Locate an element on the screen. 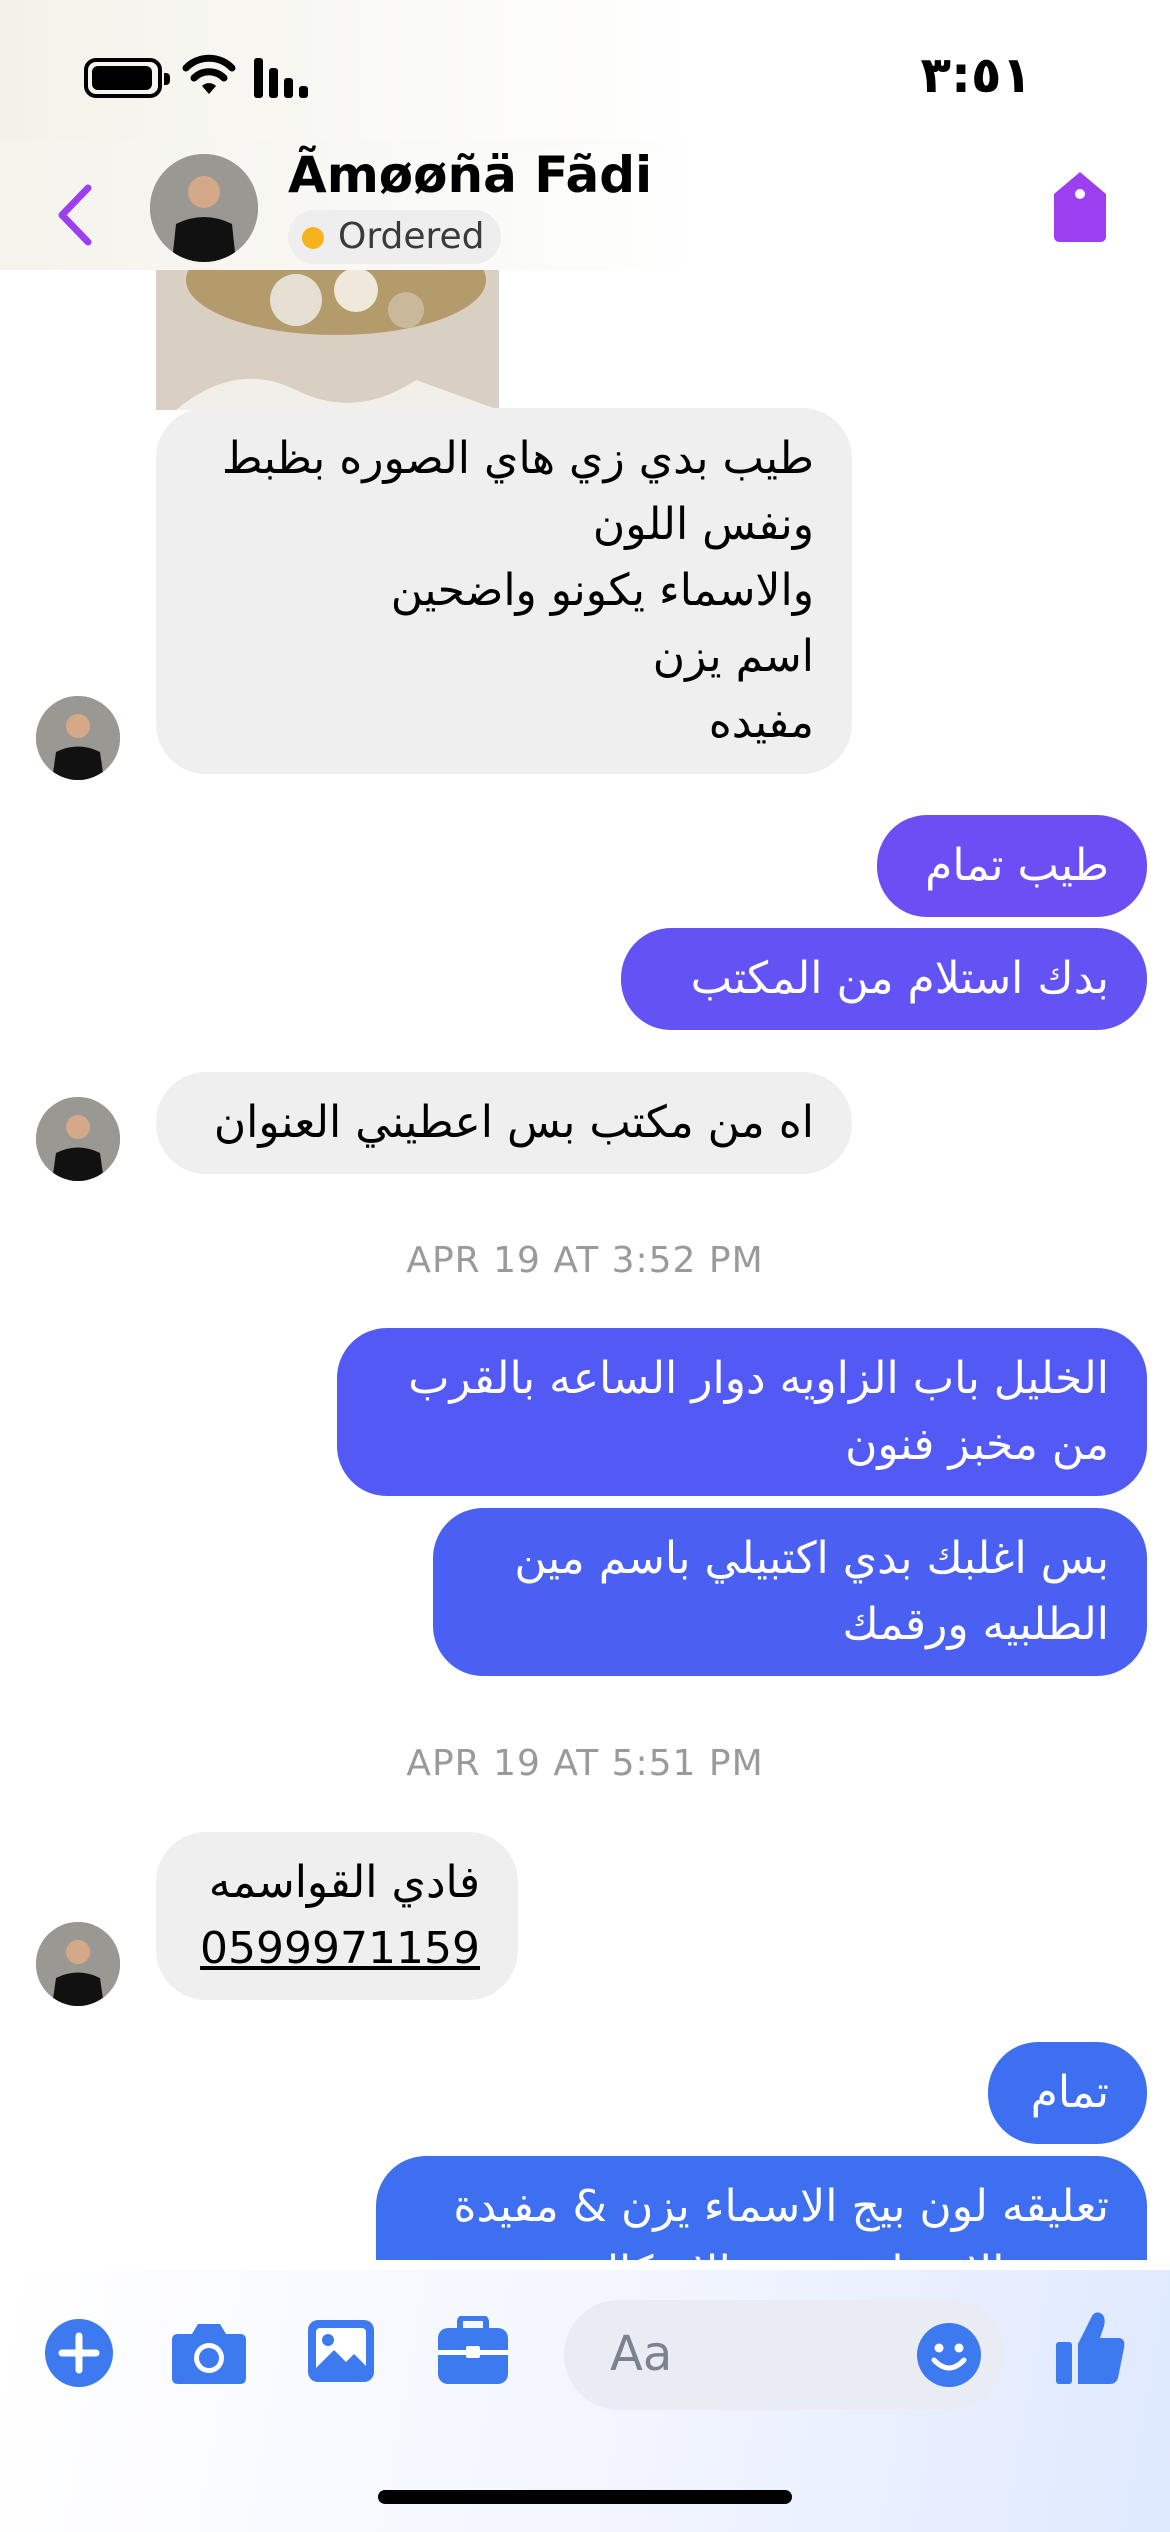 This screenshot has width=1170, height=2532. photo-image is located at coordinates (327, 340).